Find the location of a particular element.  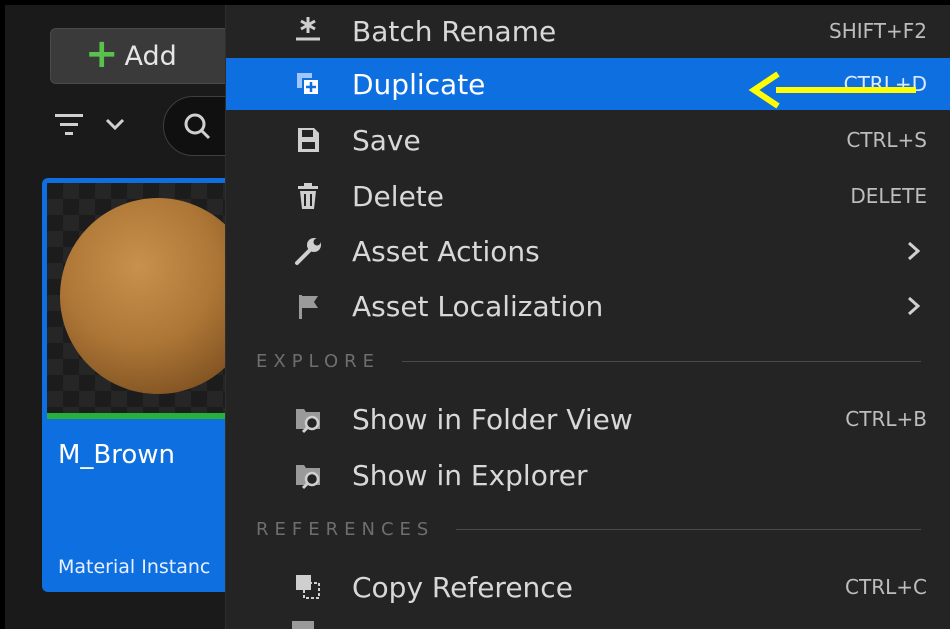

save-icon is located at coordinates (308, 140).